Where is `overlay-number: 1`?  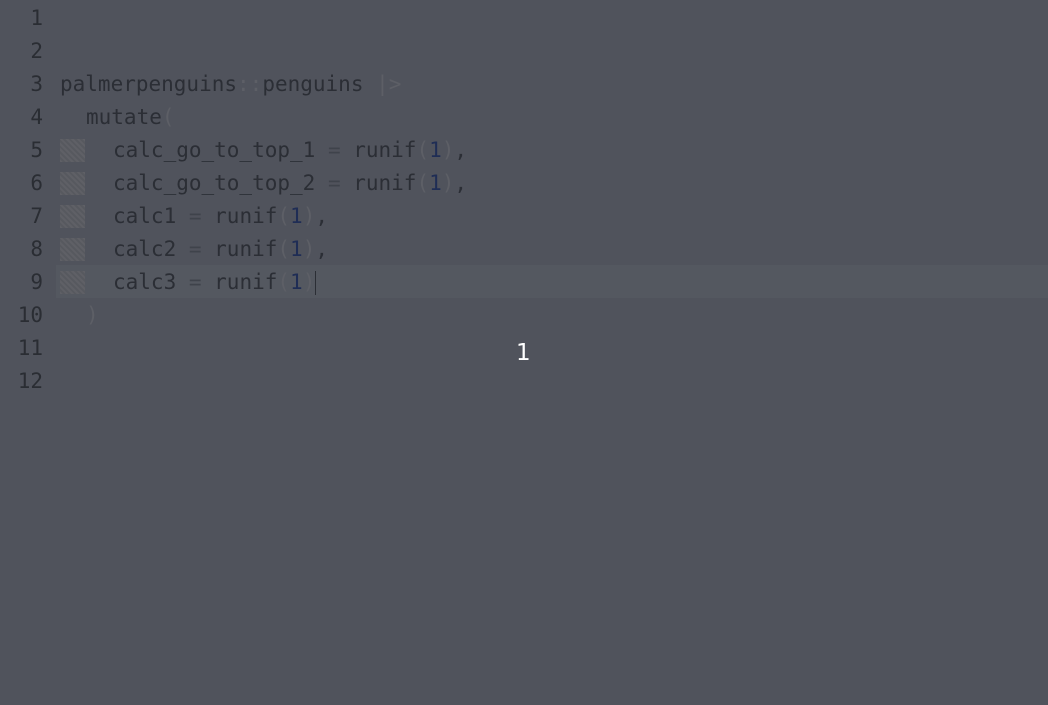 overlay-number: 1 is located at coordinates (523, 353).